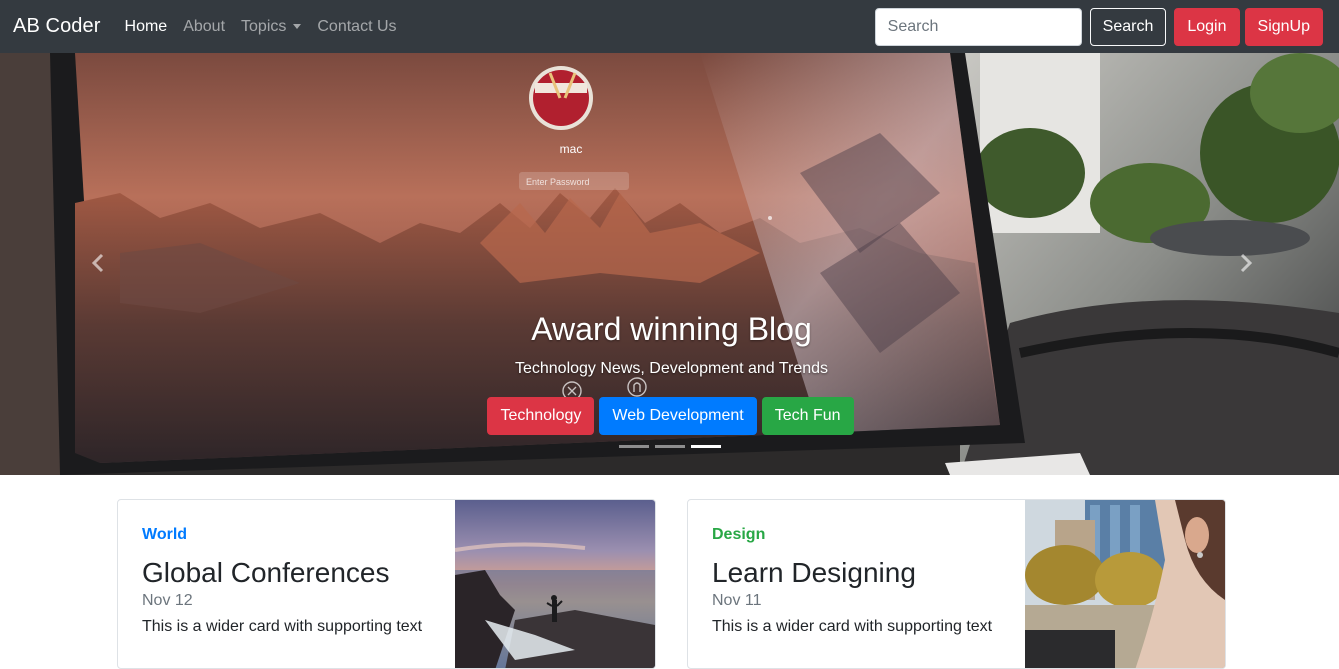 This screenshot has height=669, width=1339. Describe the element at coordinates (165, 534) in the screenshot. I see `card-category: World` at that location.